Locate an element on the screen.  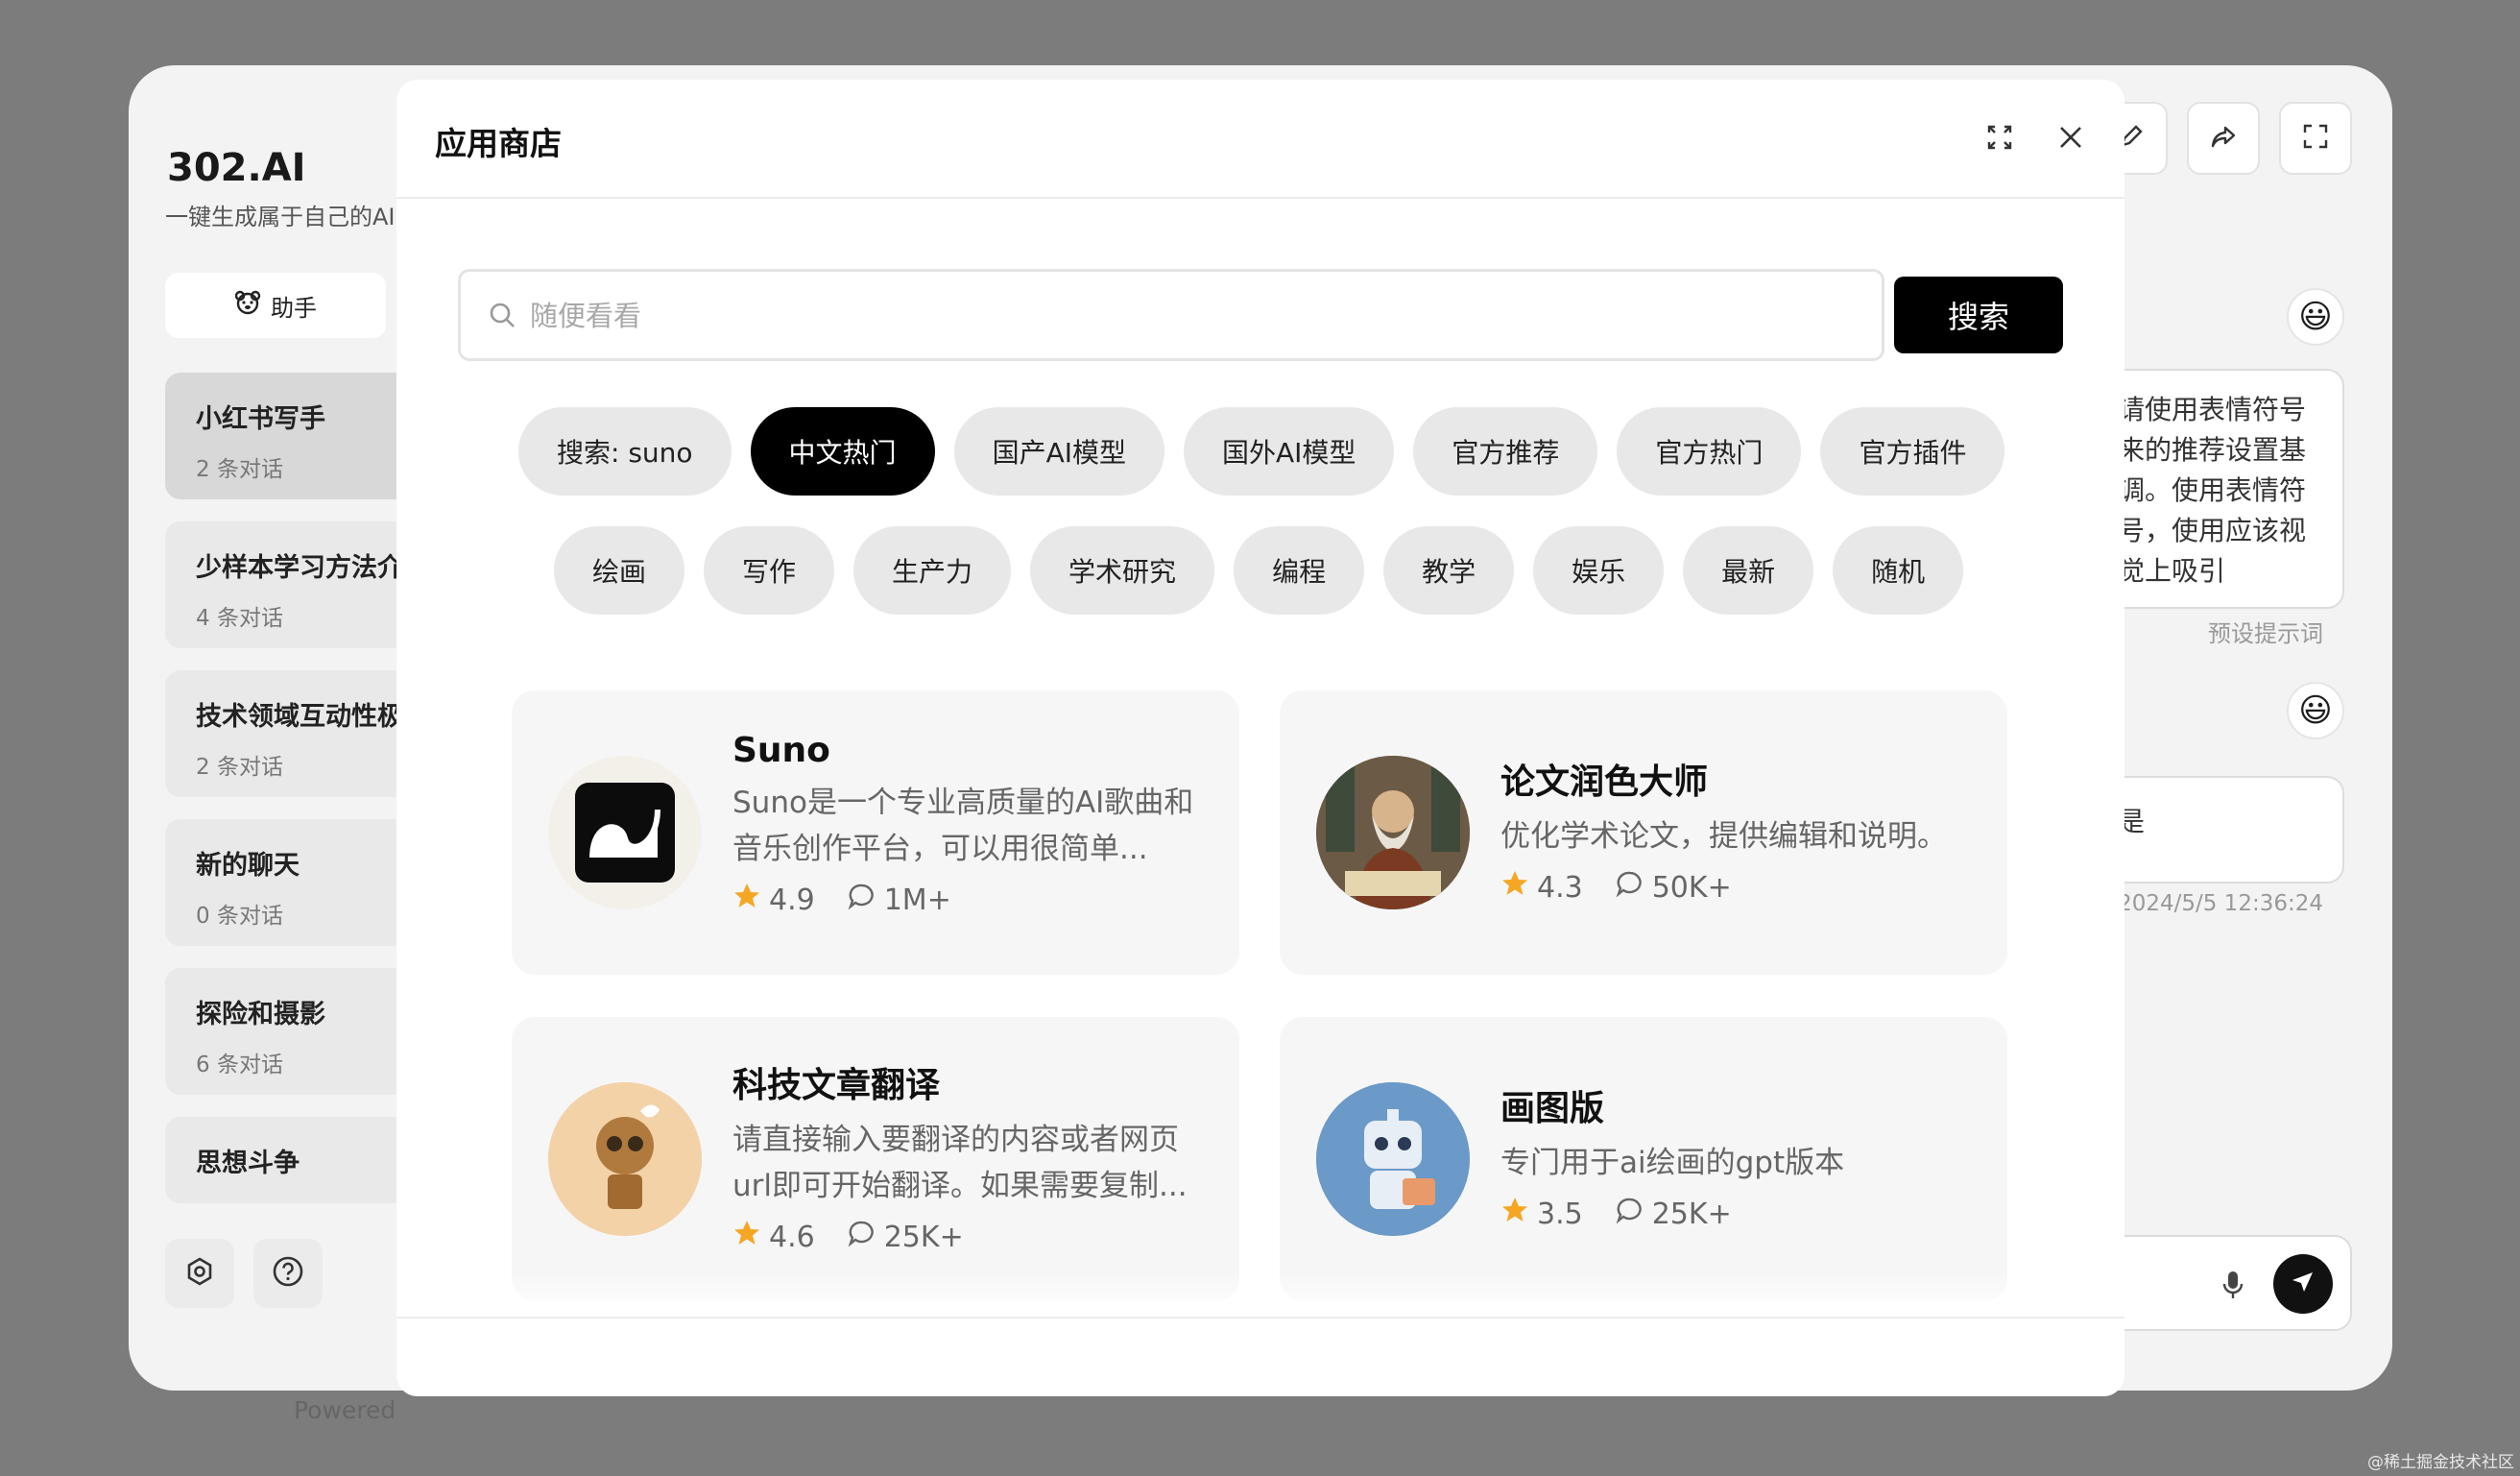
app-rating: 3.5 is located at coordinates (1560, 1214).